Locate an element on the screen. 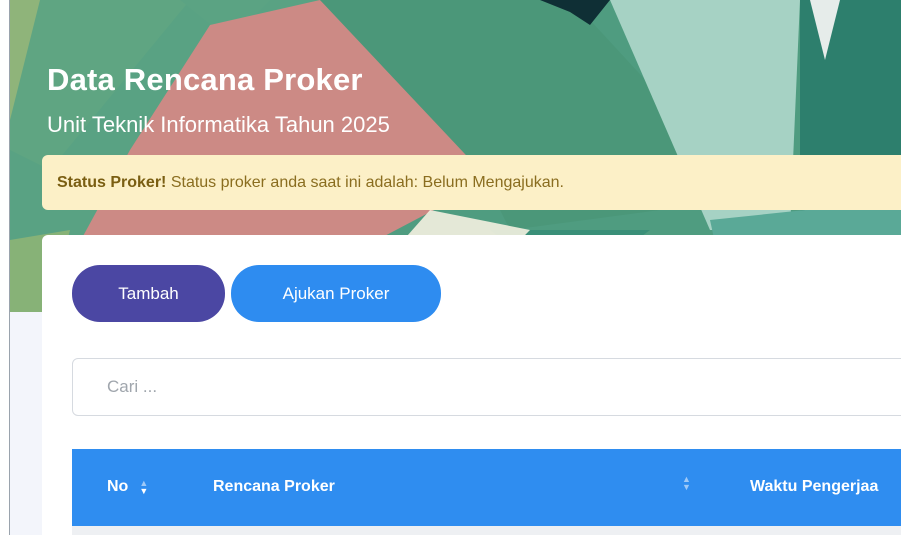 Image resolution: width=901 pixels, height=535 pixels. column-label-waktu-pengerjaan: Waktu Pengerjaa is located at coordinates (814, 486).